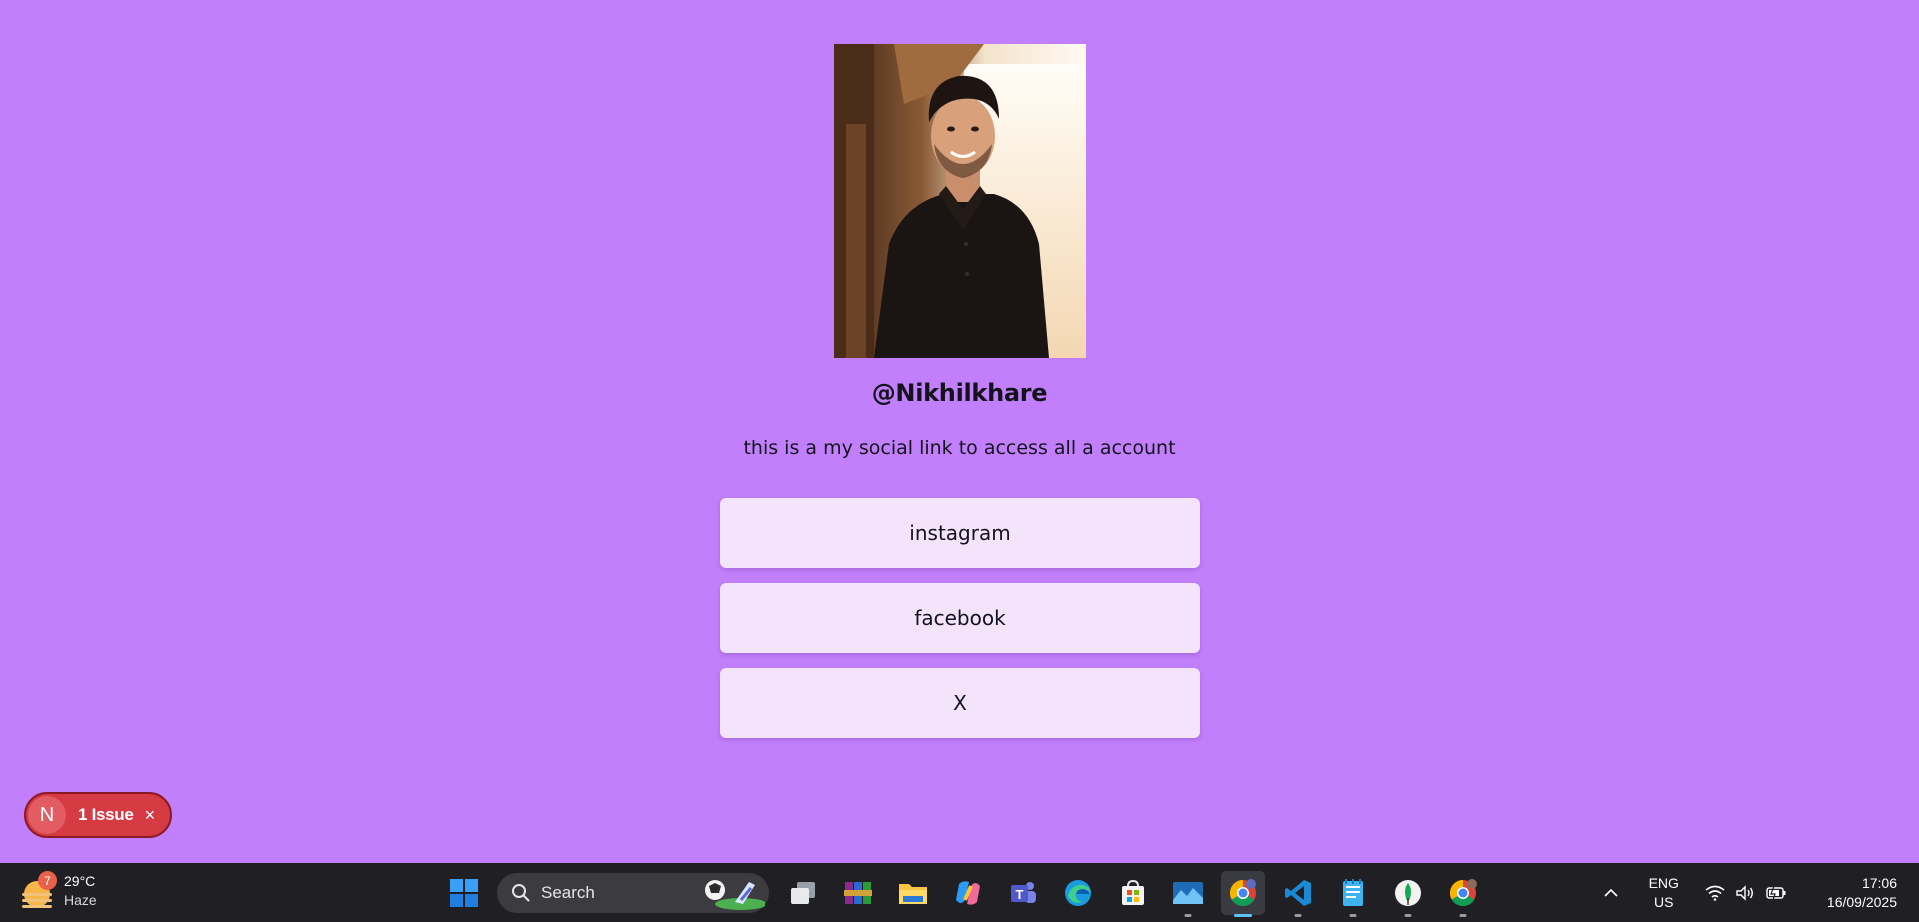  I want to click on language-indicator: ENG US, so click(1664, 893).